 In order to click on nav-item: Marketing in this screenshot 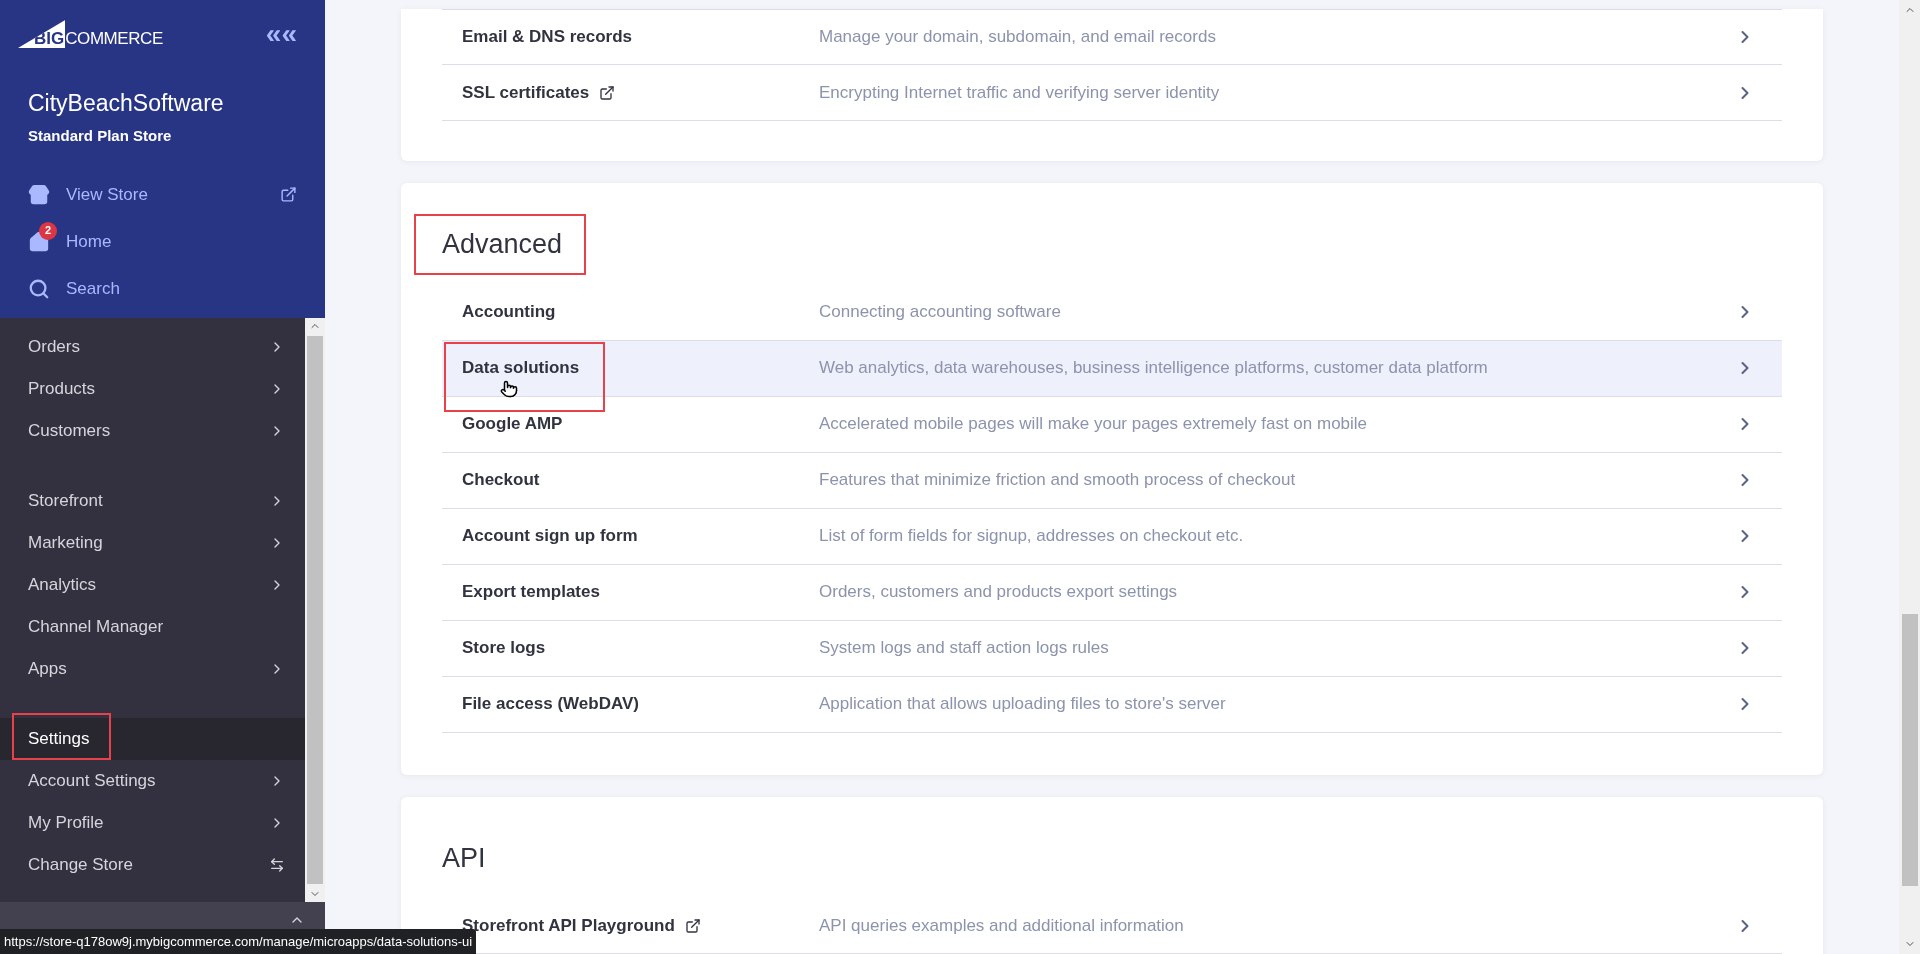, I will do `click(152, 543)`.